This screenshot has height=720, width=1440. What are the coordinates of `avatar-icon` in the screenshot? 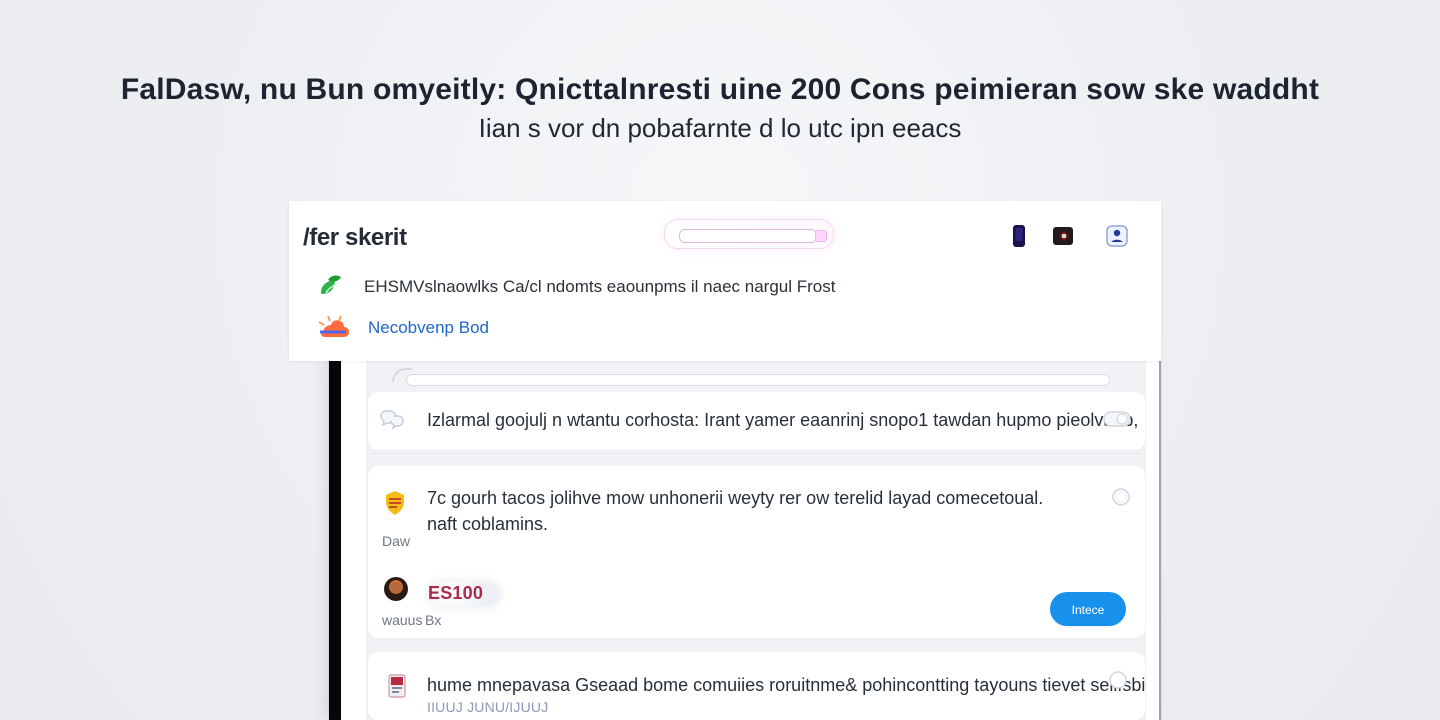 It's located at (396, 589).